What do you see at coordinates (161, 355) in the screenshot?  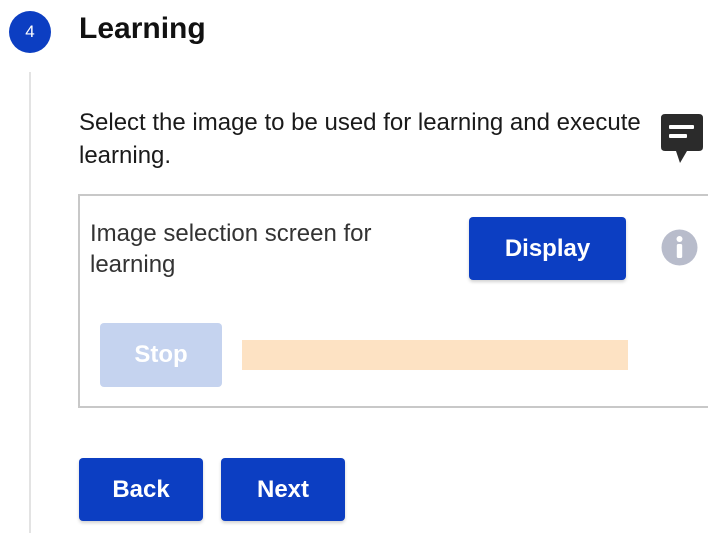 I see `stop-button: Stop` at bounding box center [161, 355].